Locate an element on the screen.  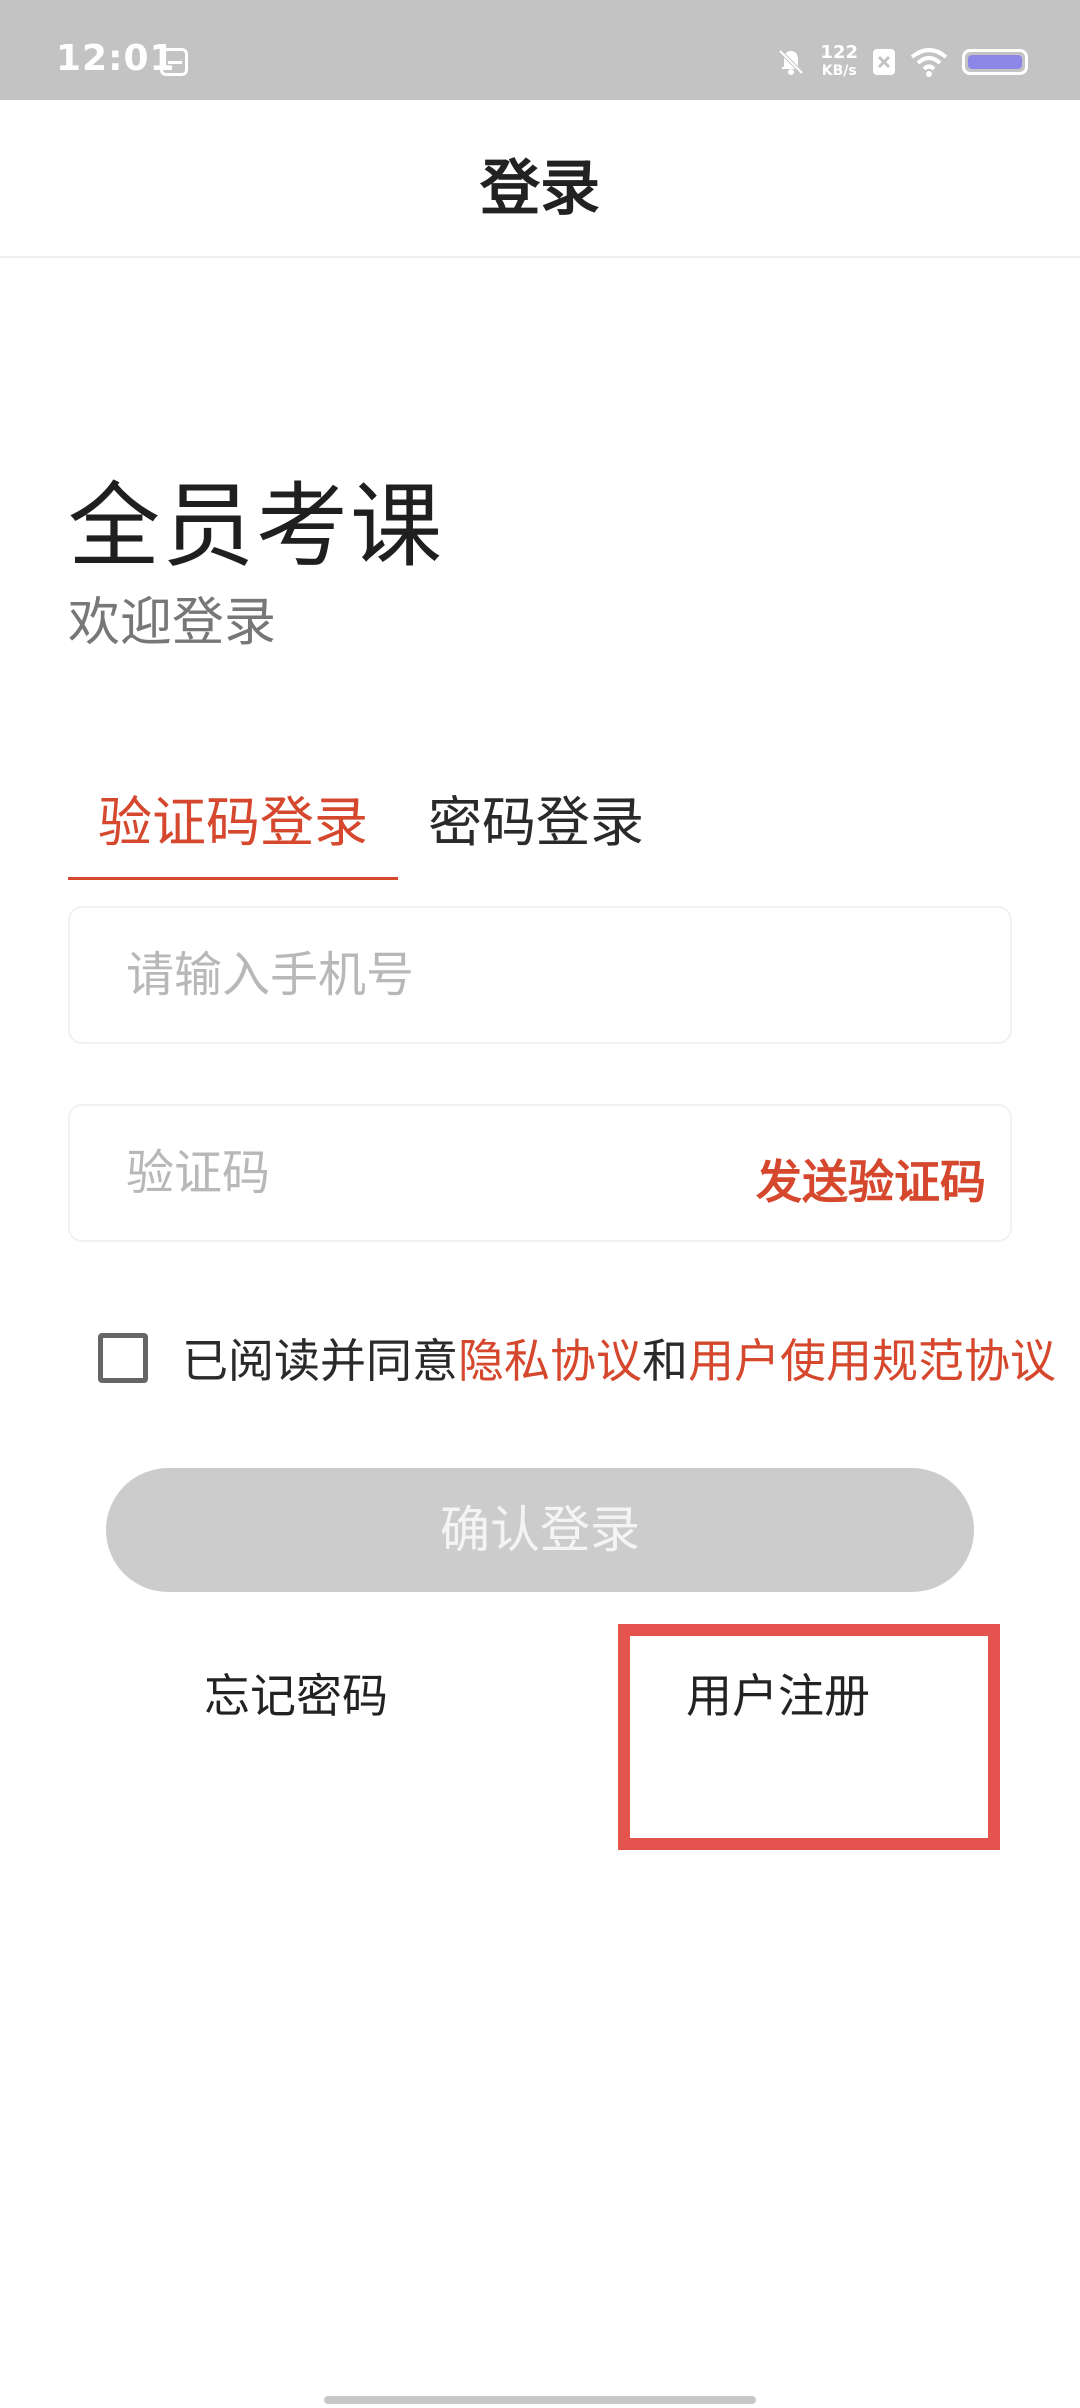
verification-code-input is located at coordinates (446, 1173).